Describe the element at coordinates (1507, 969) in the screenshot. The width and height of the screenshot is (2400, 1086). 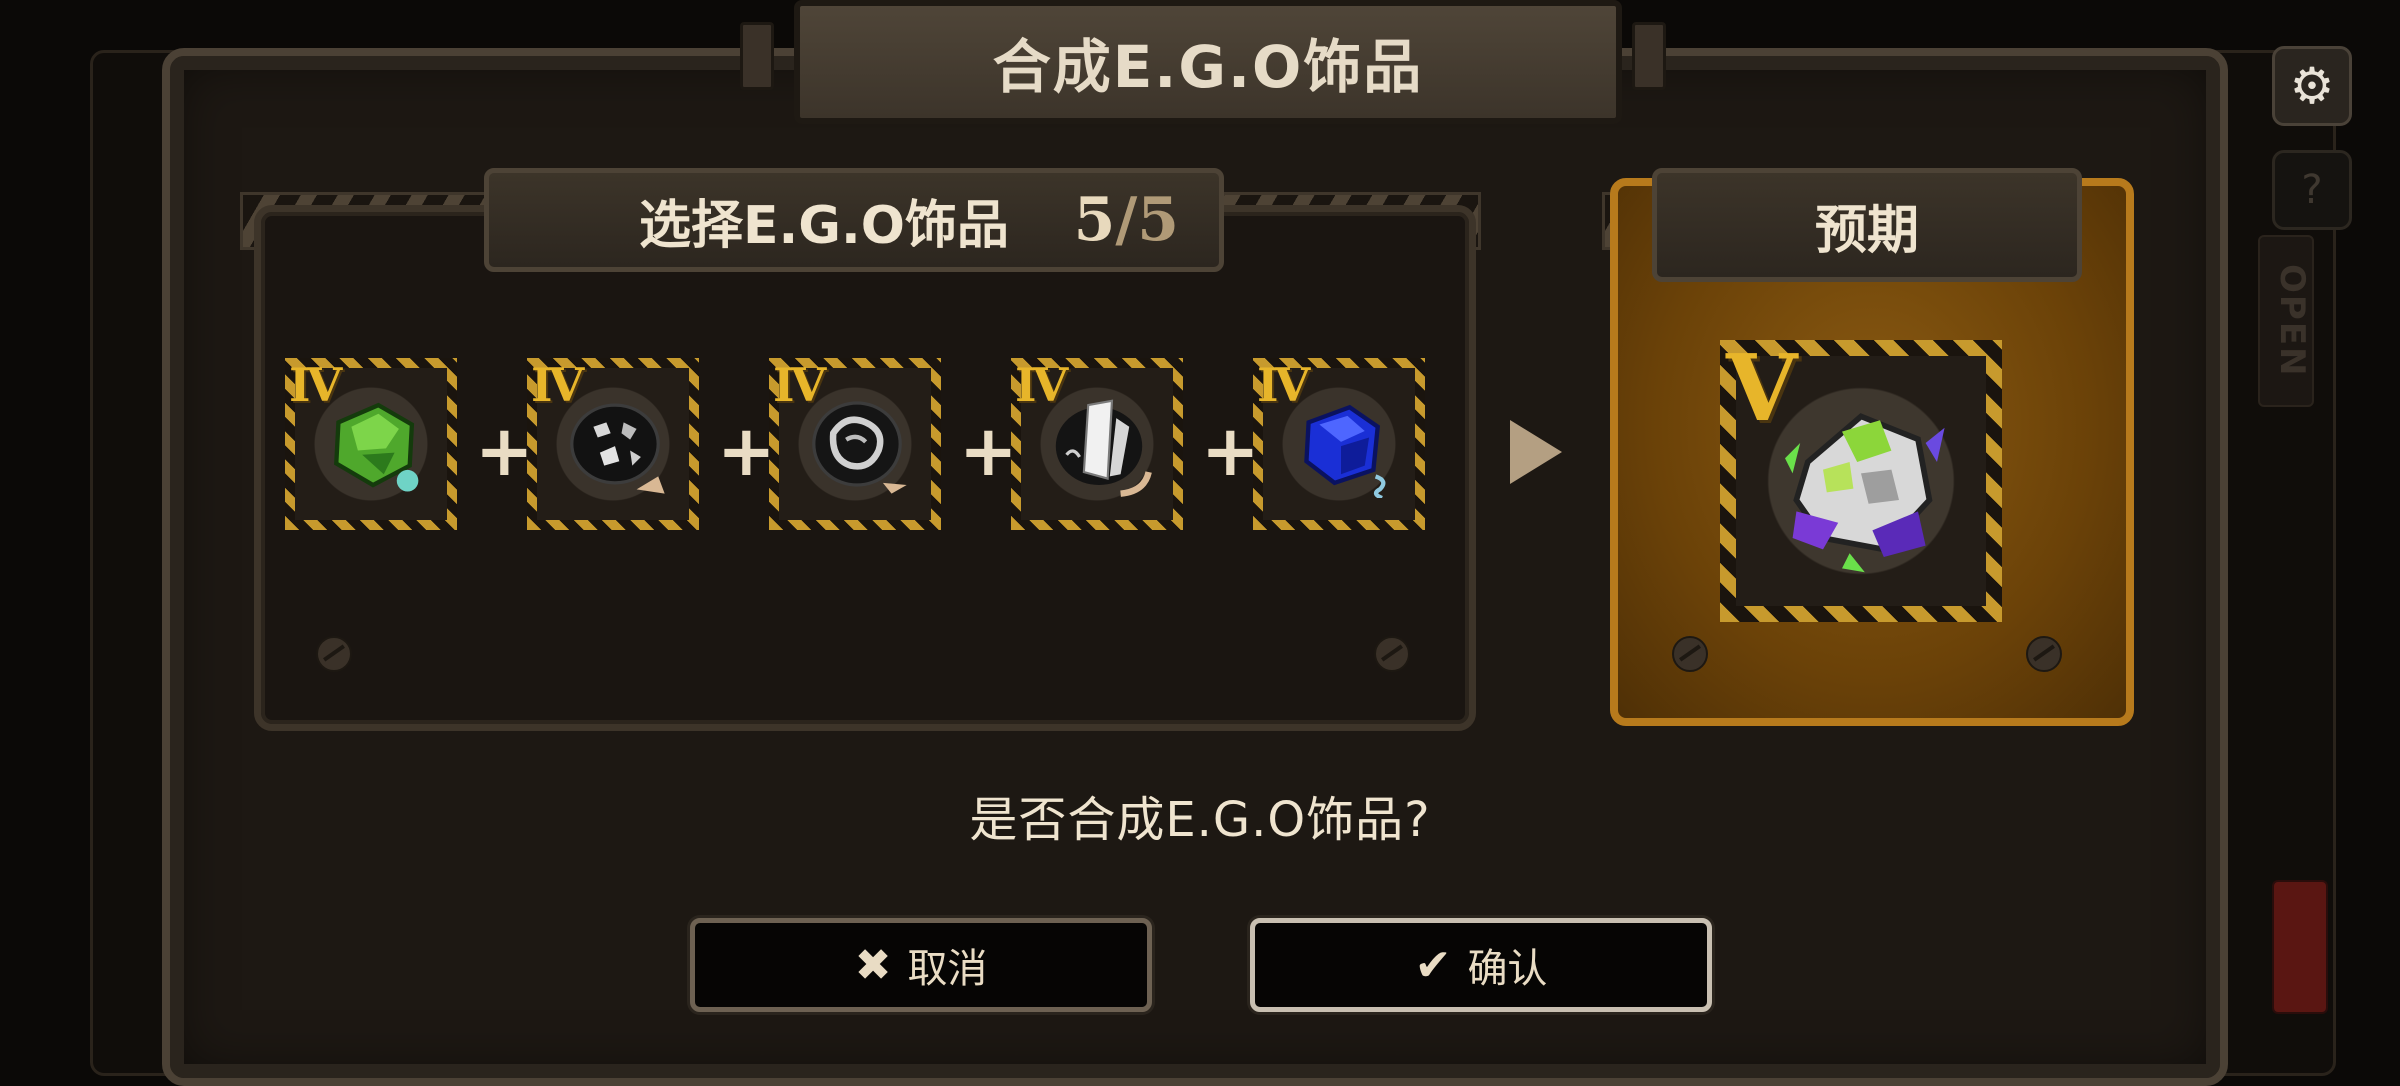
I see `confirm-label: 确认` at that location.